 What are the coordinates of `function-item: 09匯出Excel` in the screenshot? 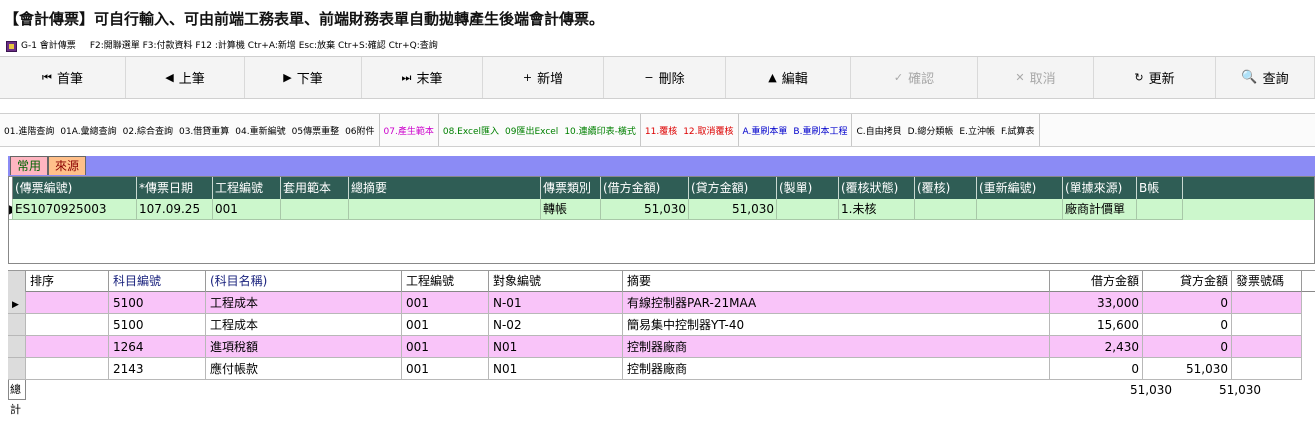 It's located at (531, 130).